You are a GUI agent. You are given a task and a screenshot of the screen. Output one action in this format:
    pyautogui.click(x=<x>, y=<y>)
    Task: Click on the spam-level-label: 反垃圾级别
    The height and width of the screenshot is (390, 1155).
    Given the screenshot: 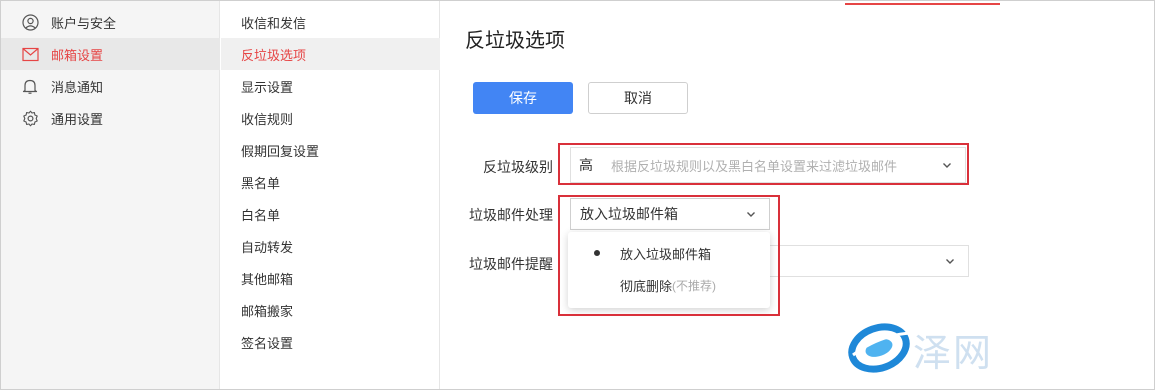 What is the action you would take?
    pyautogui.click(x=518, y=167)
    